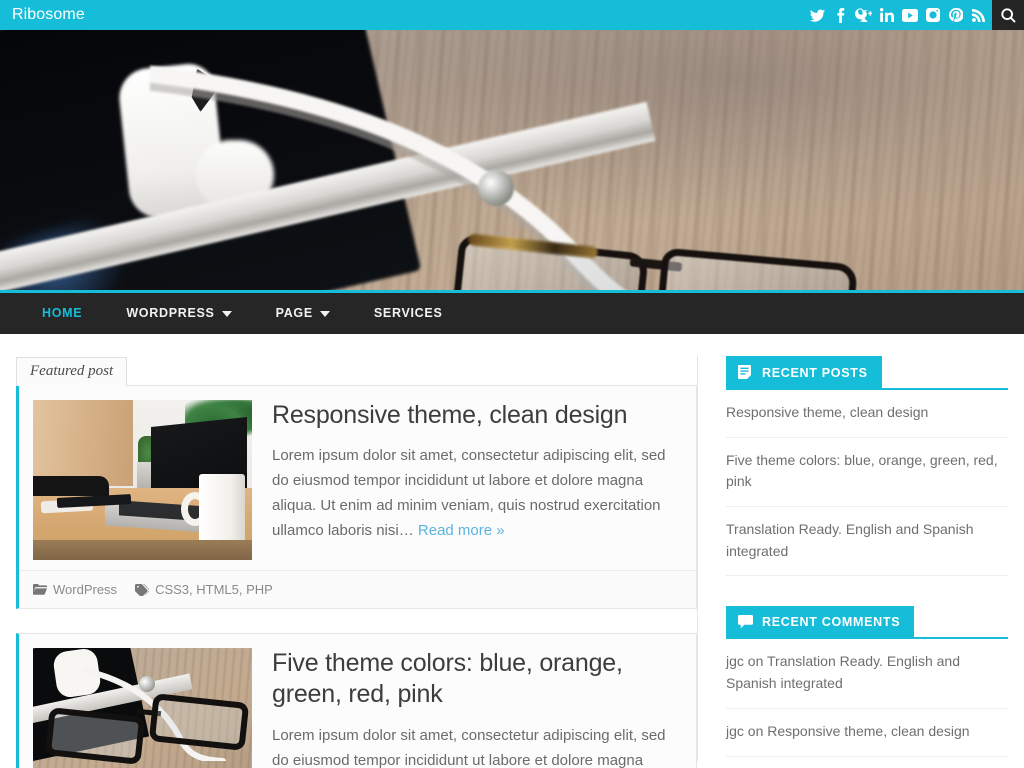  I want to click on tag-icon, so click(142, 589).